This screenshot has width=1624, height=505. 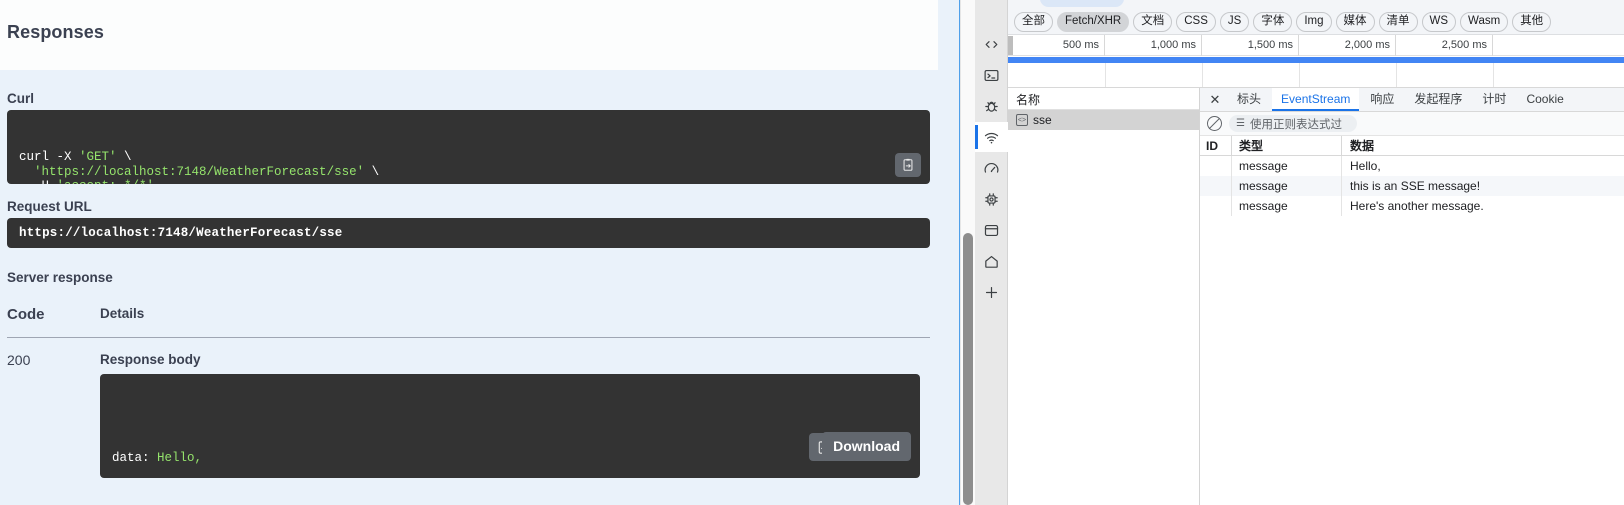 I want to click on timeline-request-bar, so click(x=1316, y=60).